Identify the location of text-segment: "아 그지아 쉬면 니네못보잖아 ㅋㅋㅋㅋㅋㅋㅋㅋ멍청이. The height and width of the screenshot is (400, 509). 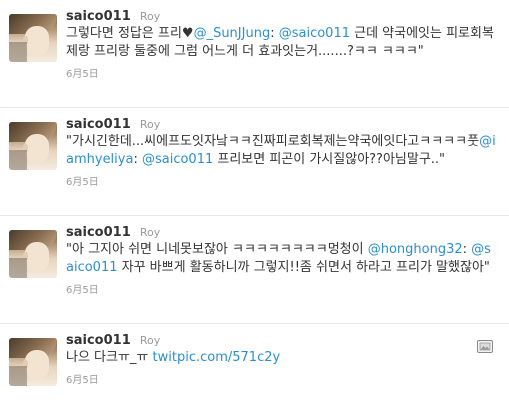
(217, 249).